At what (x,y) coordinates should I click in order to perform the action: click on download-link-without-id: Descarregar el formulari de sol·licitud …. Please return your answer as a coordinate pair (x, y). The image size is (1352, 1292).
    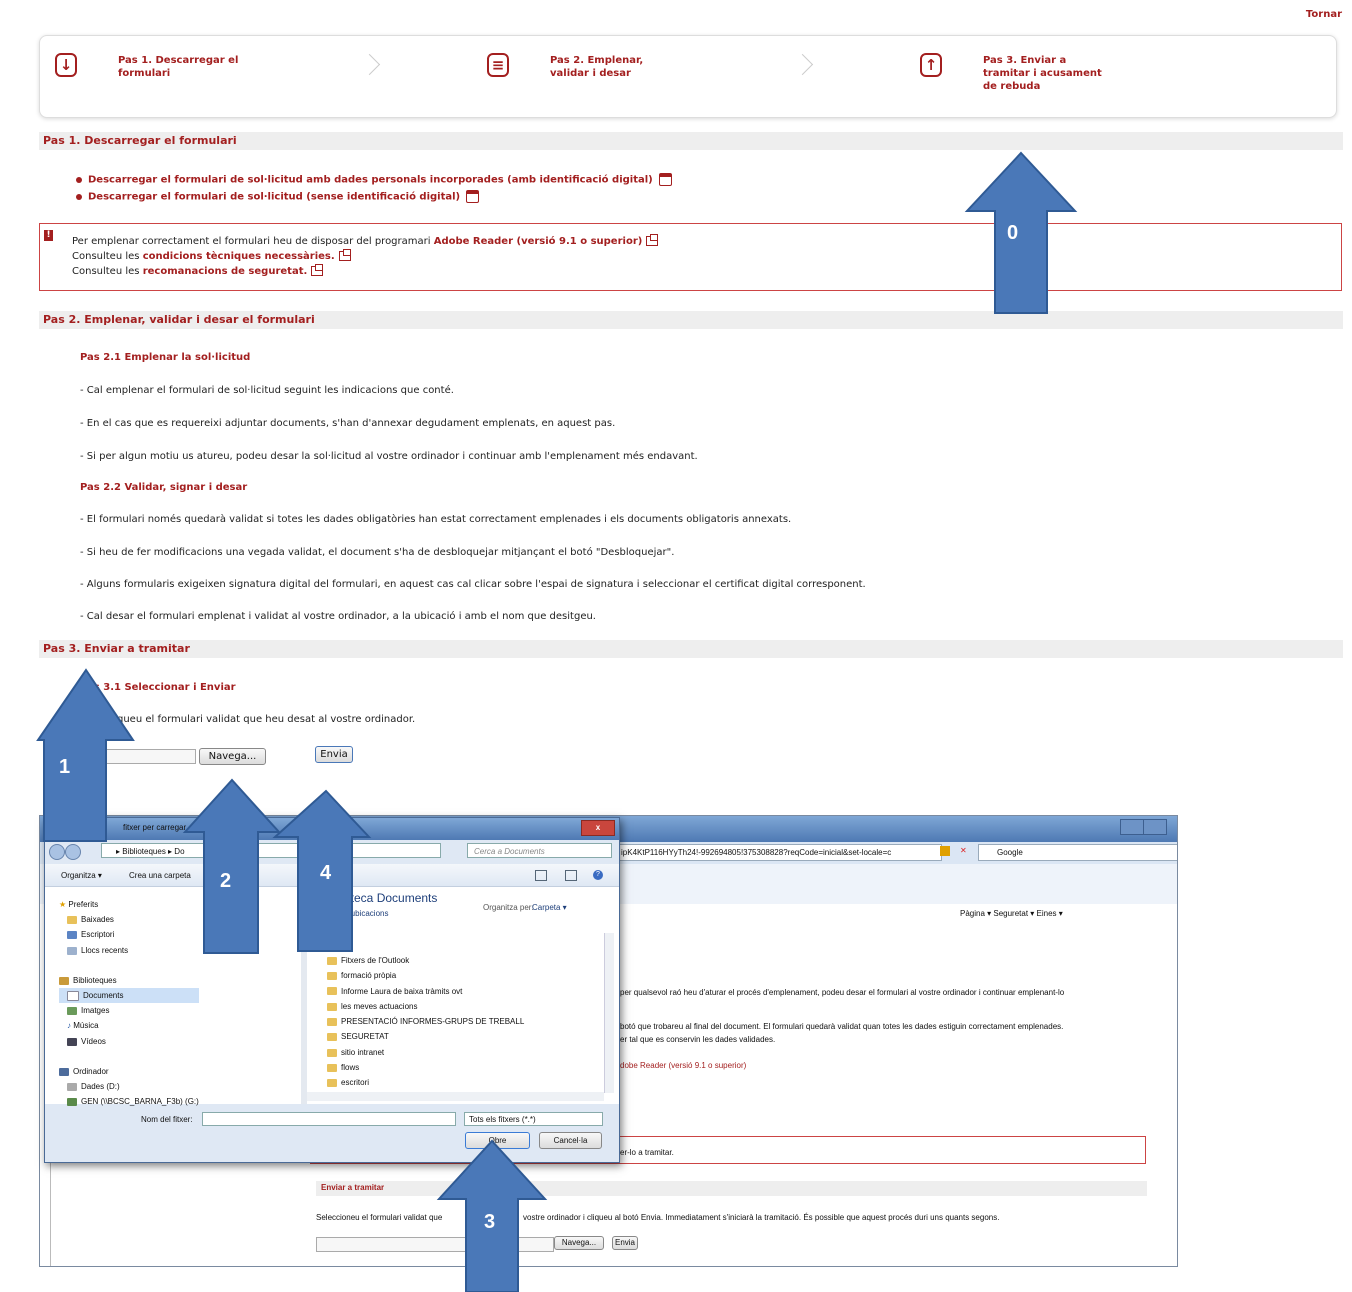
    Looking at the image, I should click on (278, 196).